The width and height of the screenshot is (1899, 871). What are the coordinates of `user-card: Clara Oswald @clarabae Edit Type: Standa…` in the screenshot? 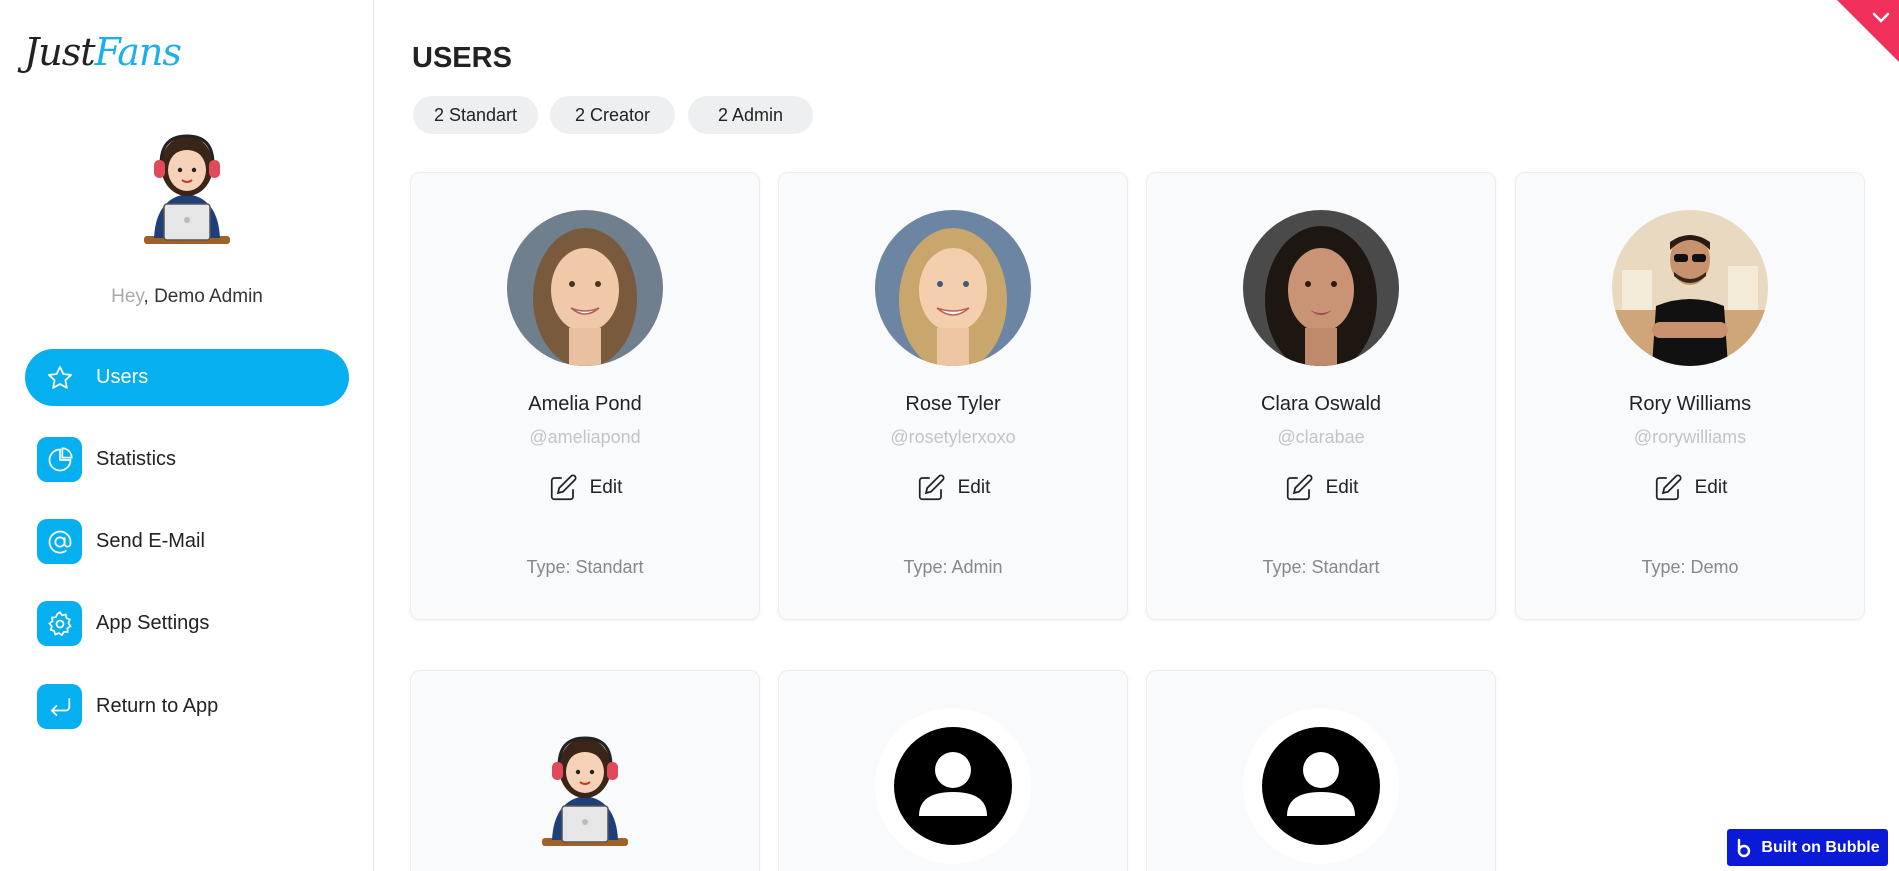 It's located at (1321, 396).